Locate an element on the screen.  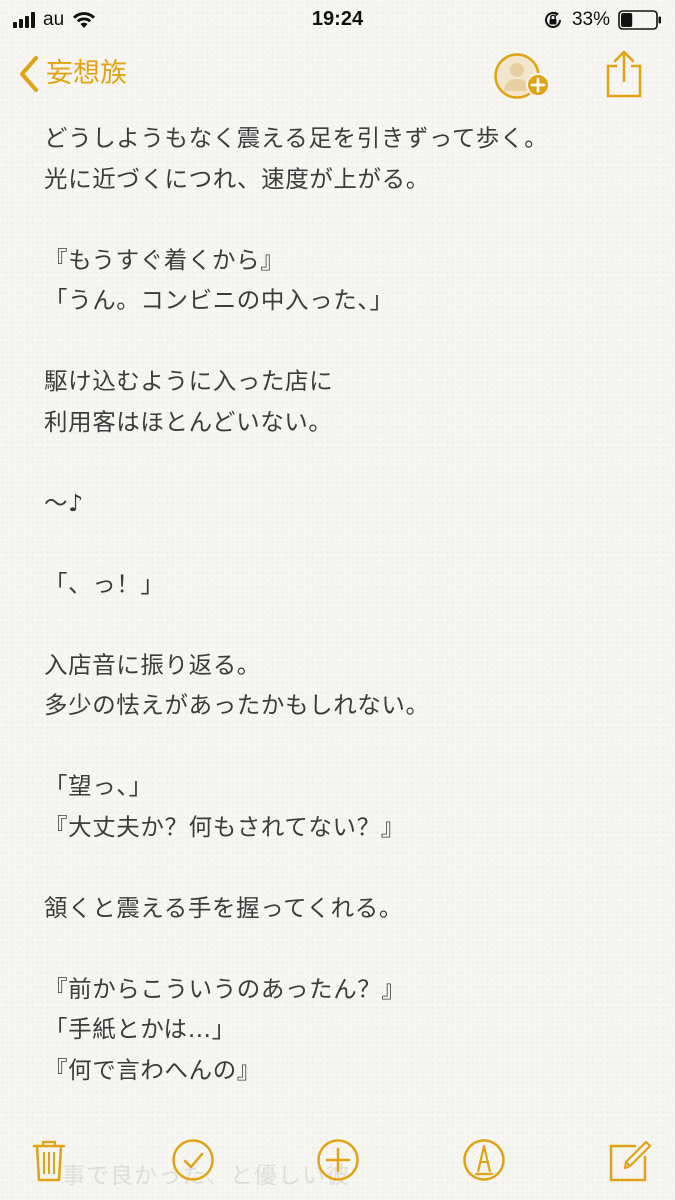
delete-button is located at coordinates (49, 1160).